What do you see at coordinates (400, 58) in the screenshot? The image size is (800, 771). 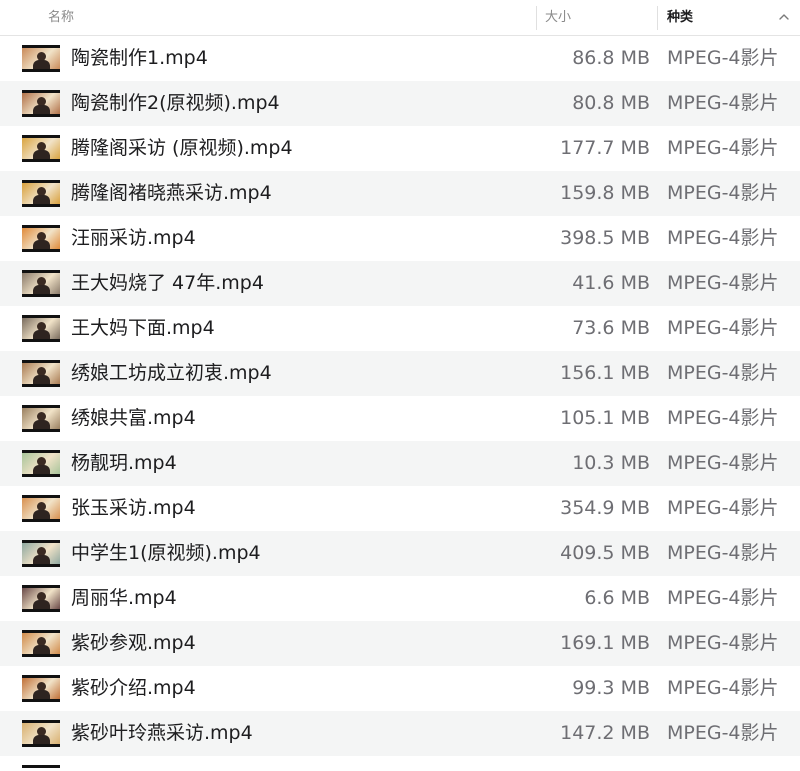 I see `file-row: 陶瓷制作1.mp4 86.8 MB MPEG-4影片` at bounding box center [400, 58].